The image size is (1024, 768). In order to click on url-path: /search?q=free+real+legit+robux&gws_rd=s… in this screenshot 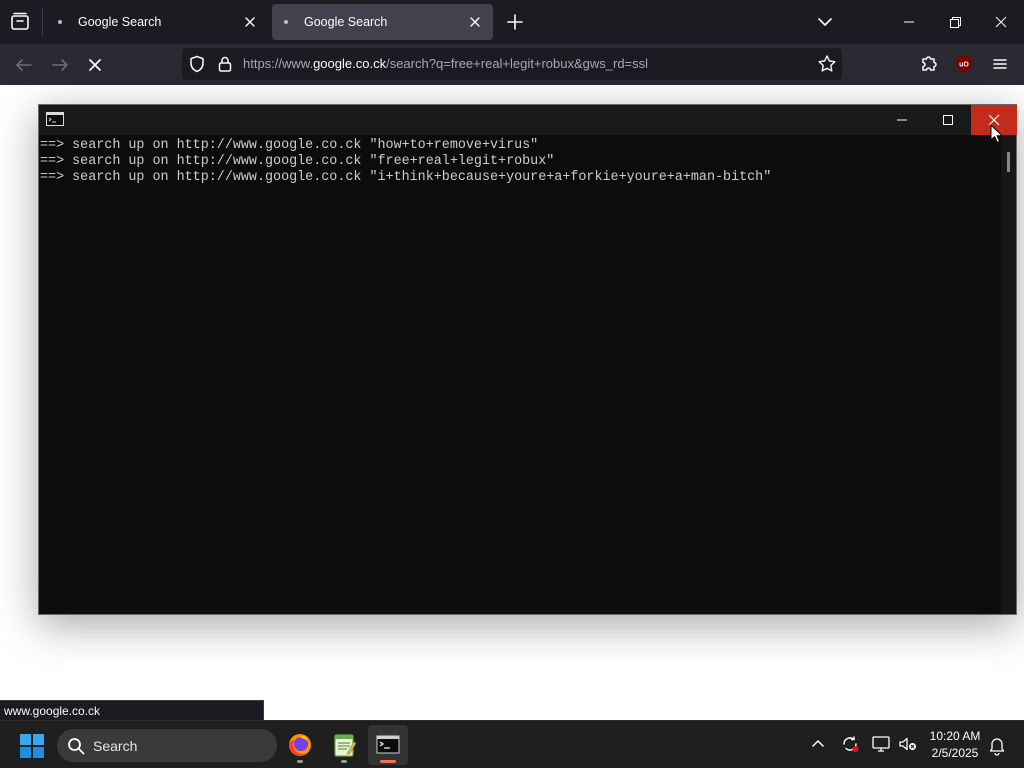, I will do `click(517, 63)`.